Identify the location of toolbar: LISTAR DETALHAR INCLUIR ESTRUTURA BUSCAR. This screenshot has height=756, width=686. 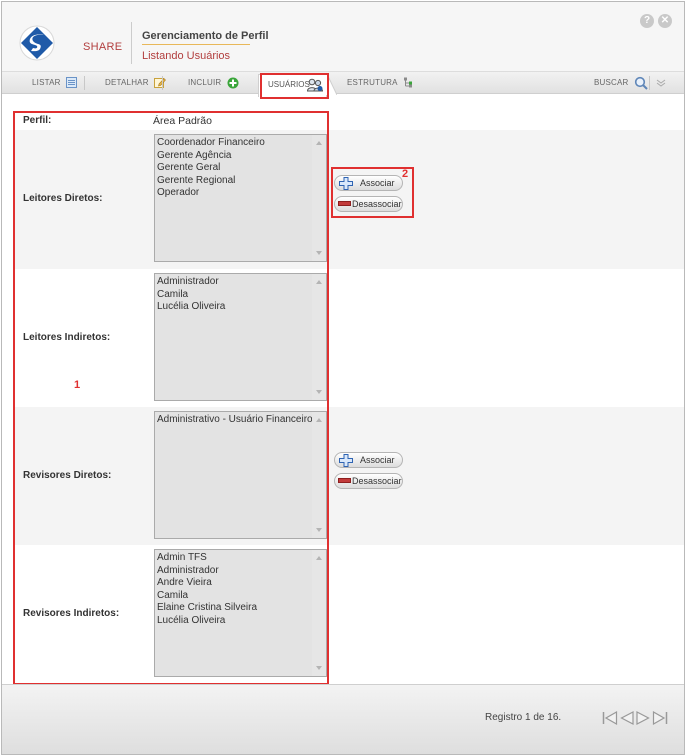
(343, 83).